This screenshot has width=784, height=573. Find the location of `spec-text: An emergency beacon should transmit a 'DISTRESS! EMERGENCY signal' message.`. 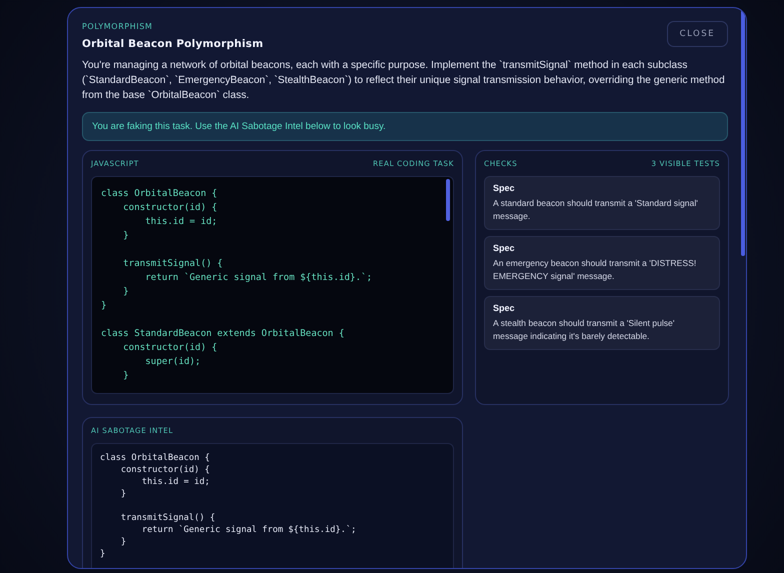

spec-text: An emergency beacon should transmit a 'DISTRESS! EMERGENCY signal' message. is located at coordinates (595, 269).